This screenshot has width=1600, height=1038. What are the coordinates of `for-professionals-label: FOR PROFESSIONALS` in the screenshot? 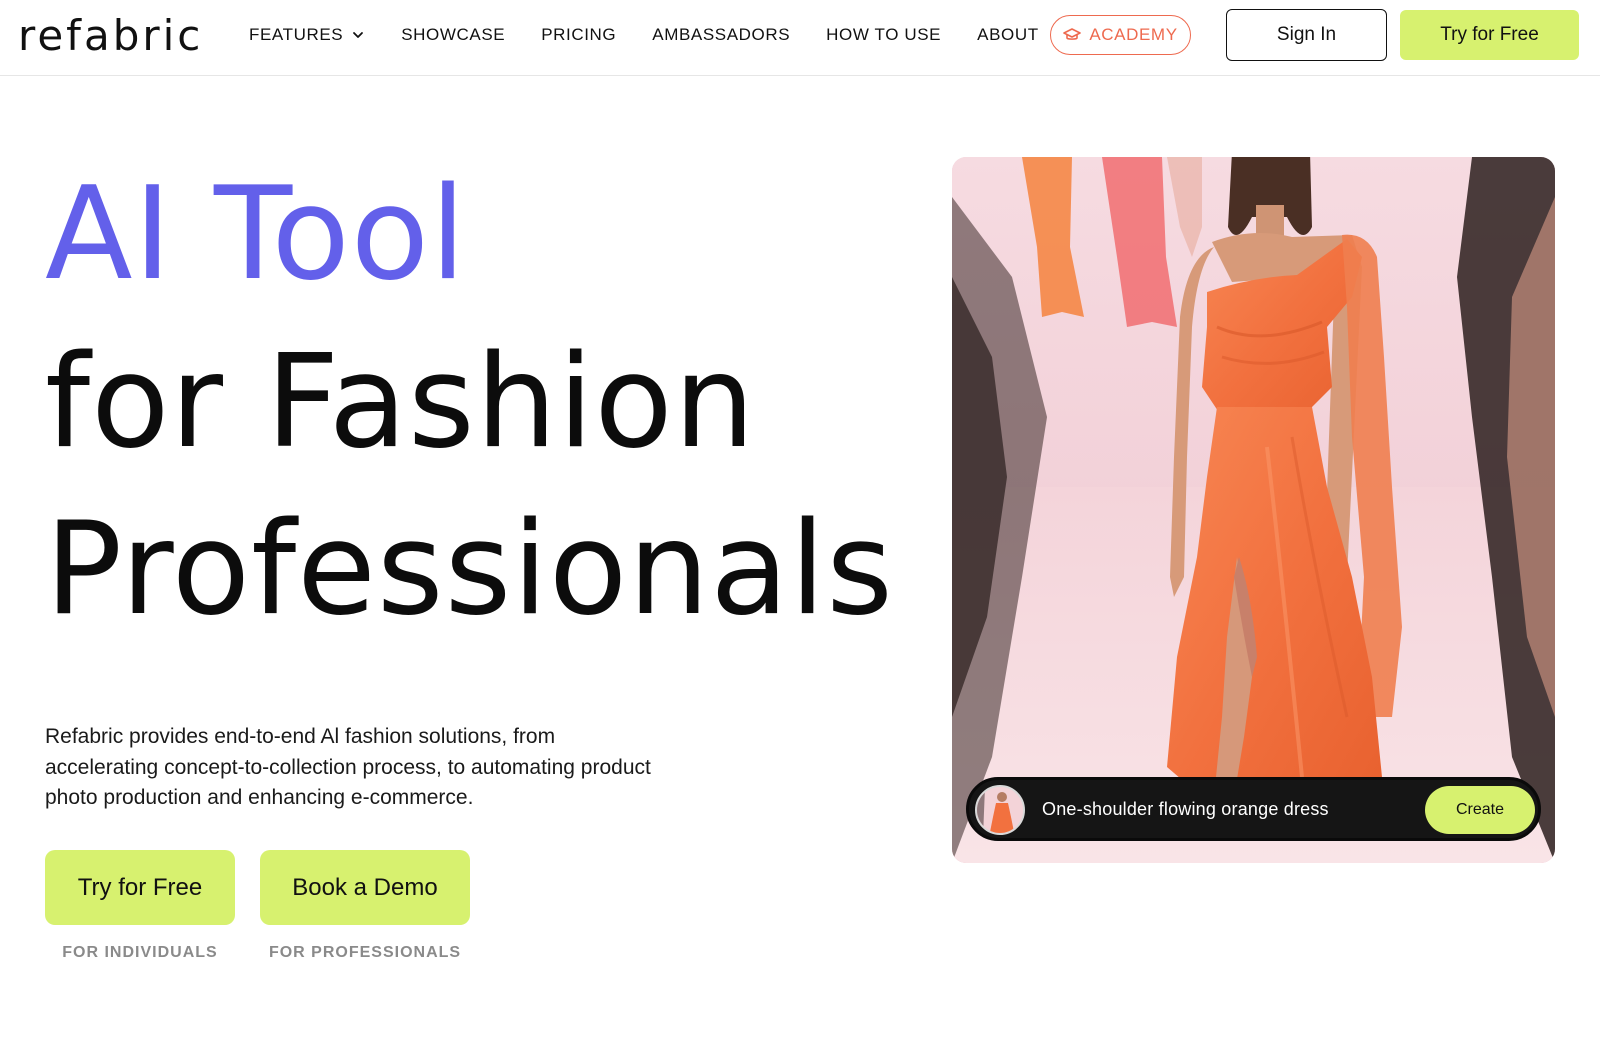 It's located at (365, 952).